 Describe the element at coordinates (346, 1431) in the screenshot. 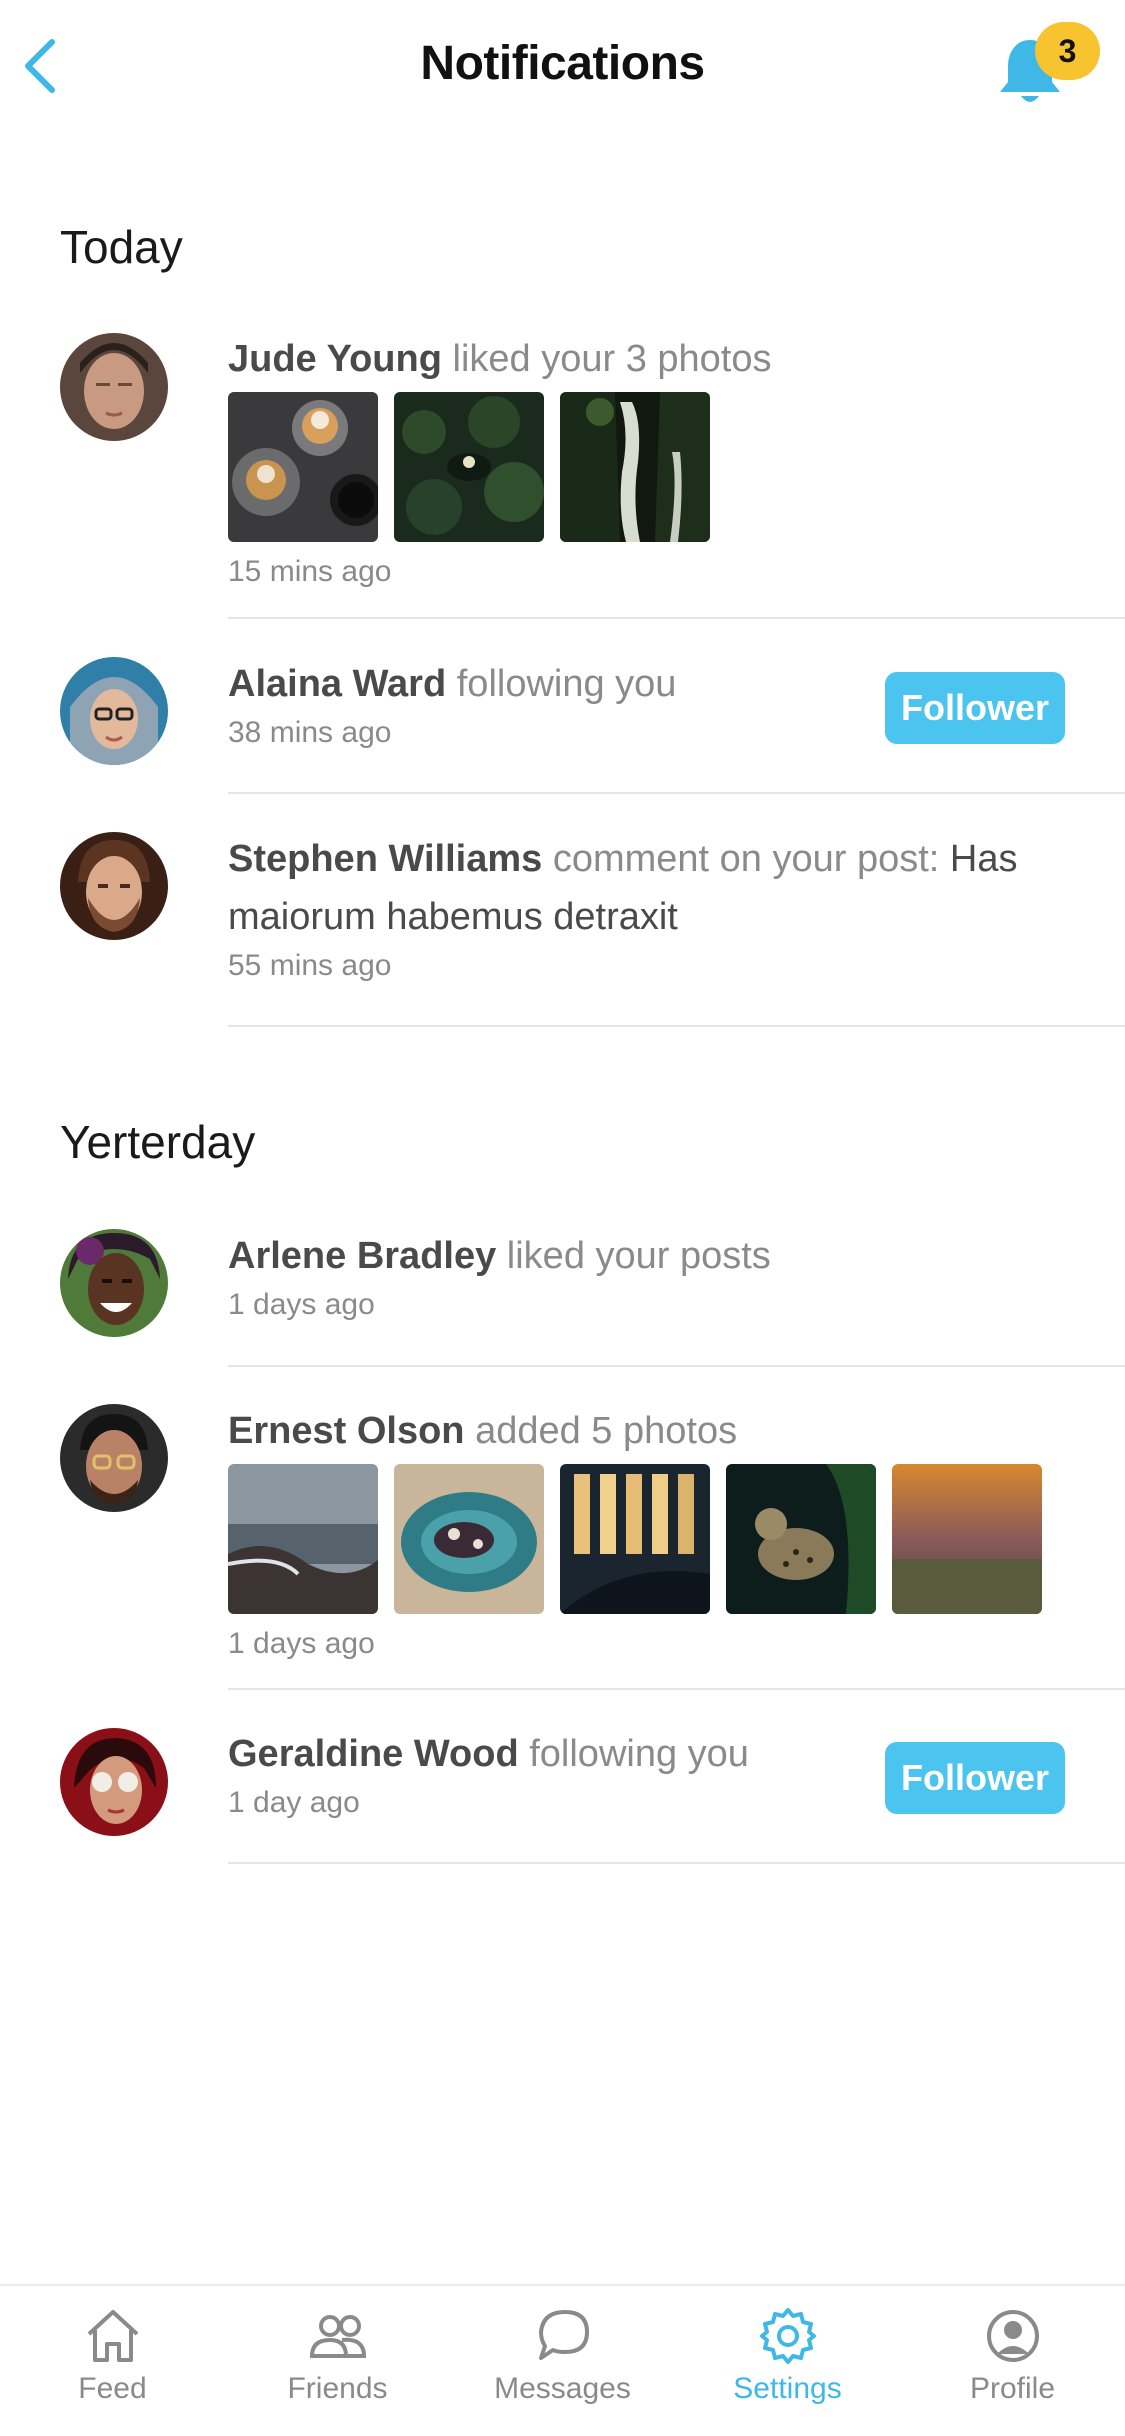

I see `user-name: Ernest Olson` at that location.